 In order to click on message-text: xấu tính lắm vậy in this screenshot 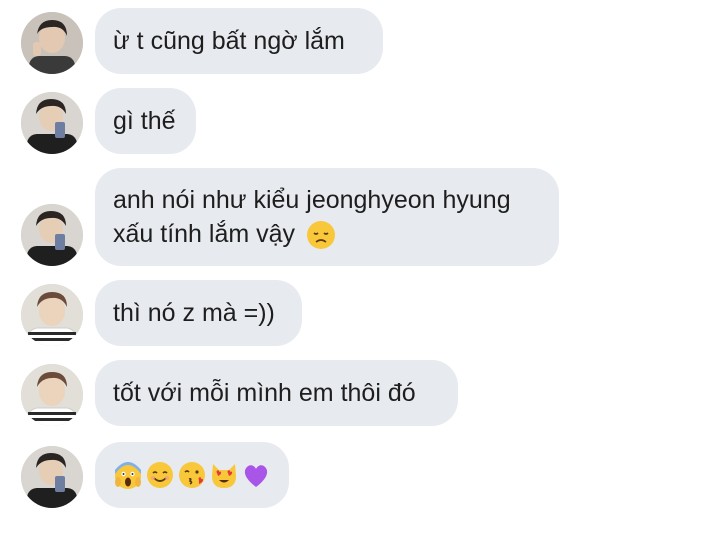, I will do `click(204, 234)`.